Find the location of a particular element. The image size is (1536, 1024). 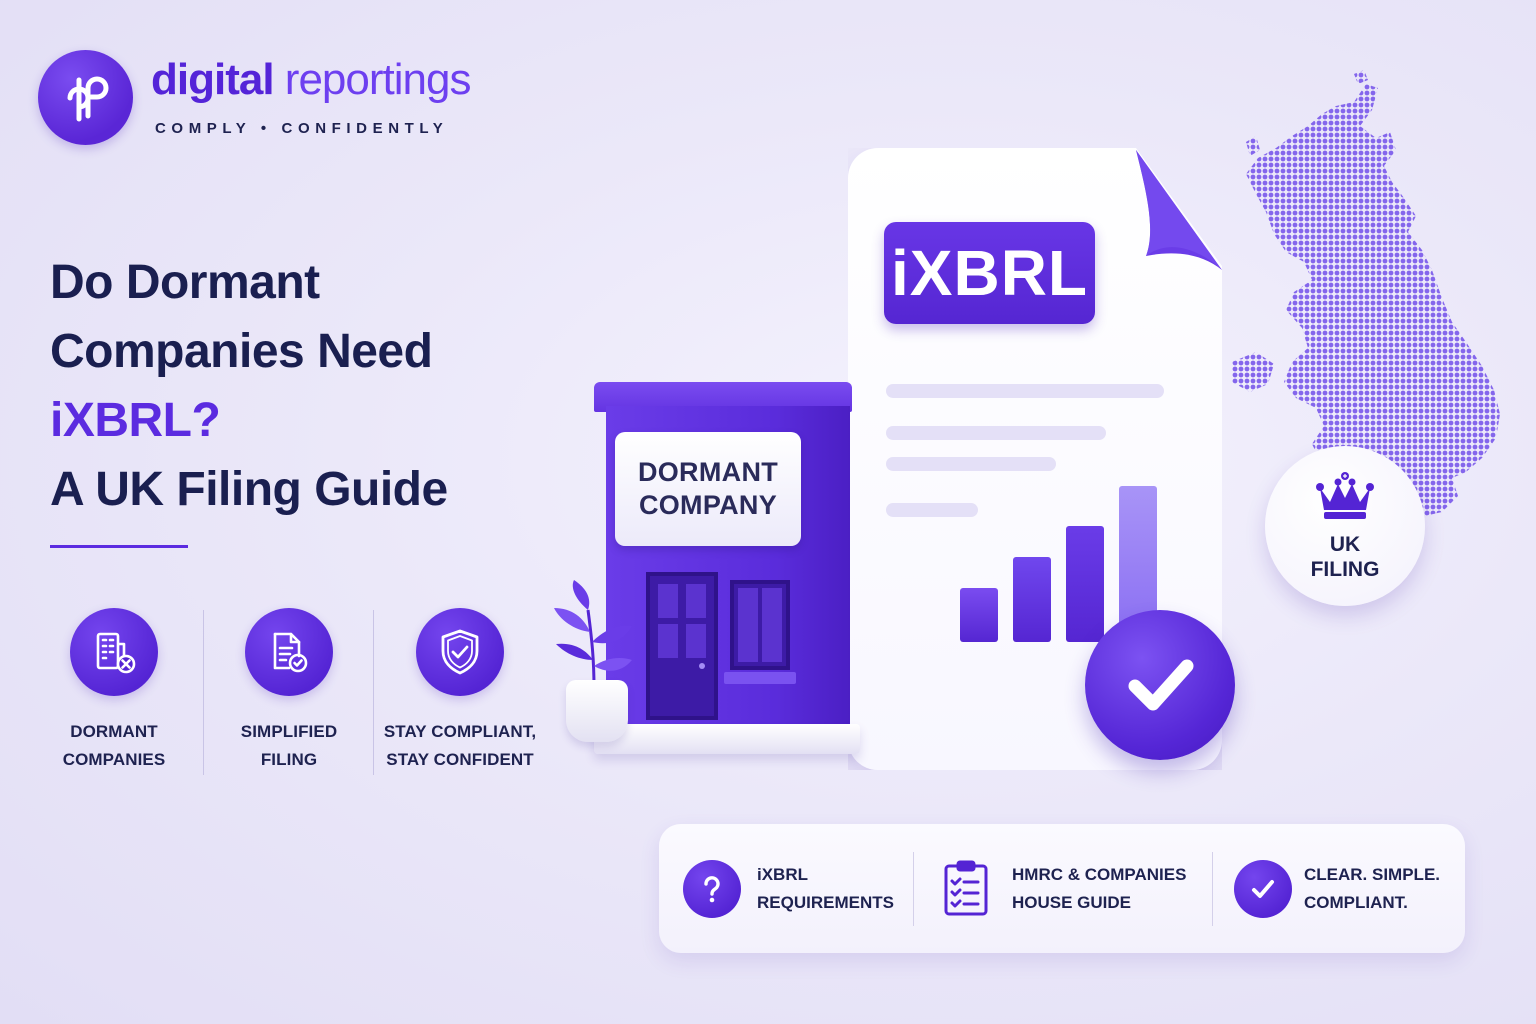

panel-item-clear-simple: CLEAR. SIMPLE. COMPLIANT. is located at coordinates (1337, 889).